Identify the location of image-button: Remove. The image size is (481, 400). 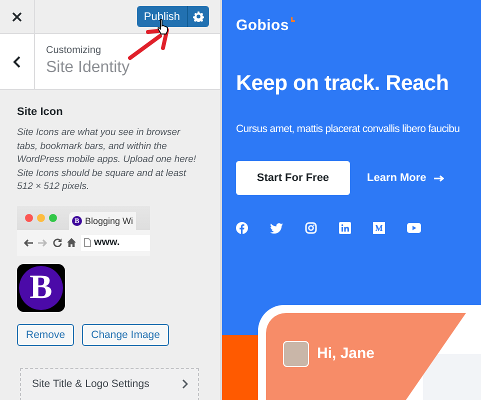
(45, 335).